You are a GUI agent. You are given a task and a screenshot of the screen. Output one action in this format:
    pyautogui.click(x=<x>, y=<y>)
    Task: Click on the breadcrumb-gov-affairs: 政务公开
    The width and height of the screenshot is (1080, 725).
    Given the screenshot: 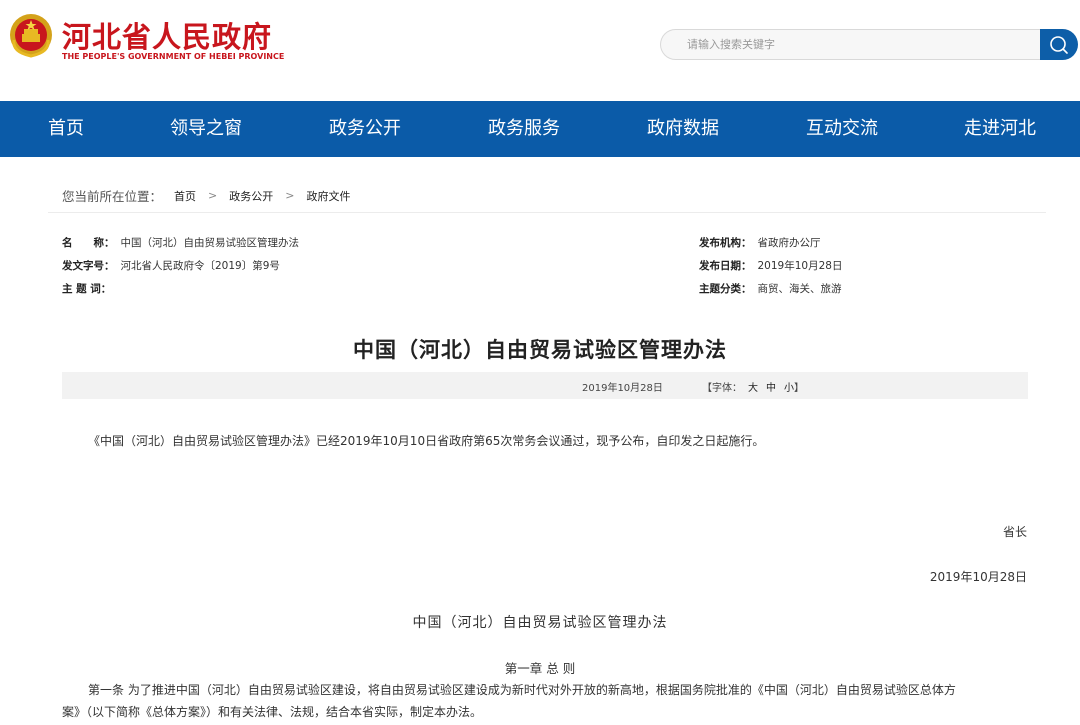 What is the action you would take?
    pyautogui.click(x=251, y=196)
    